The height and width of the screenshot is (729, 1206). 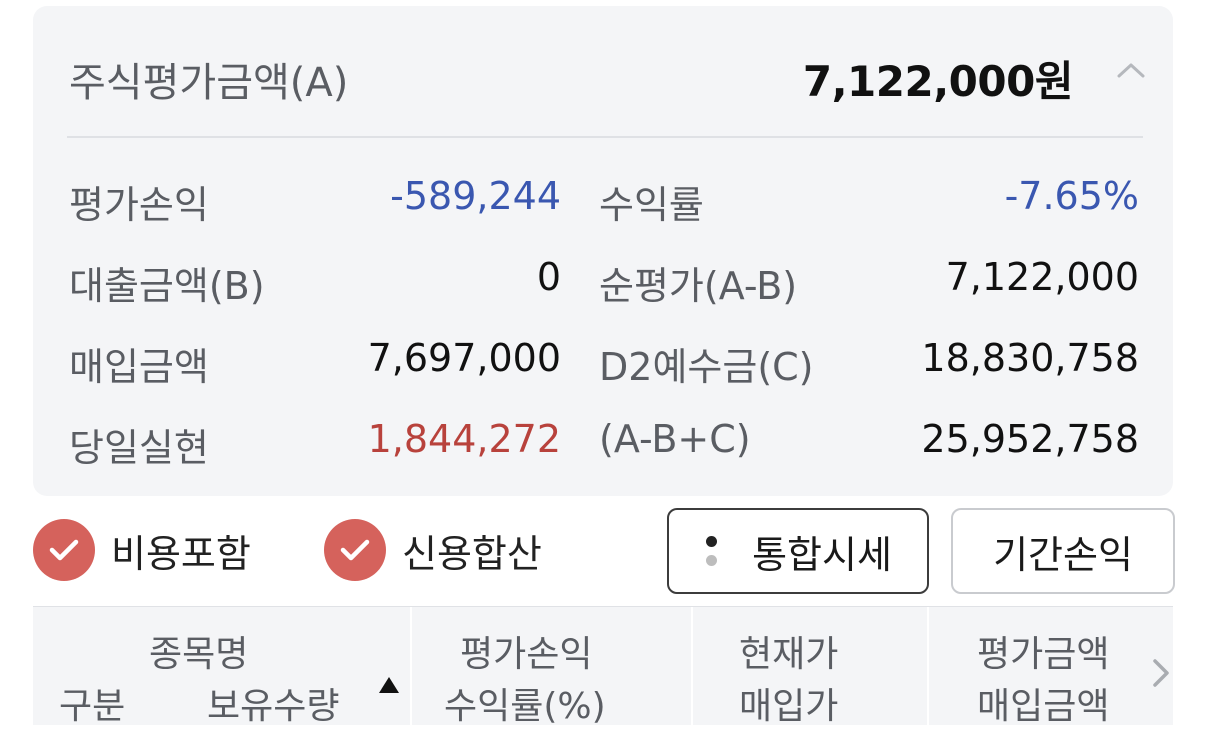 I want to click on total-label: (A-B+C), so click(x=675, y=439).